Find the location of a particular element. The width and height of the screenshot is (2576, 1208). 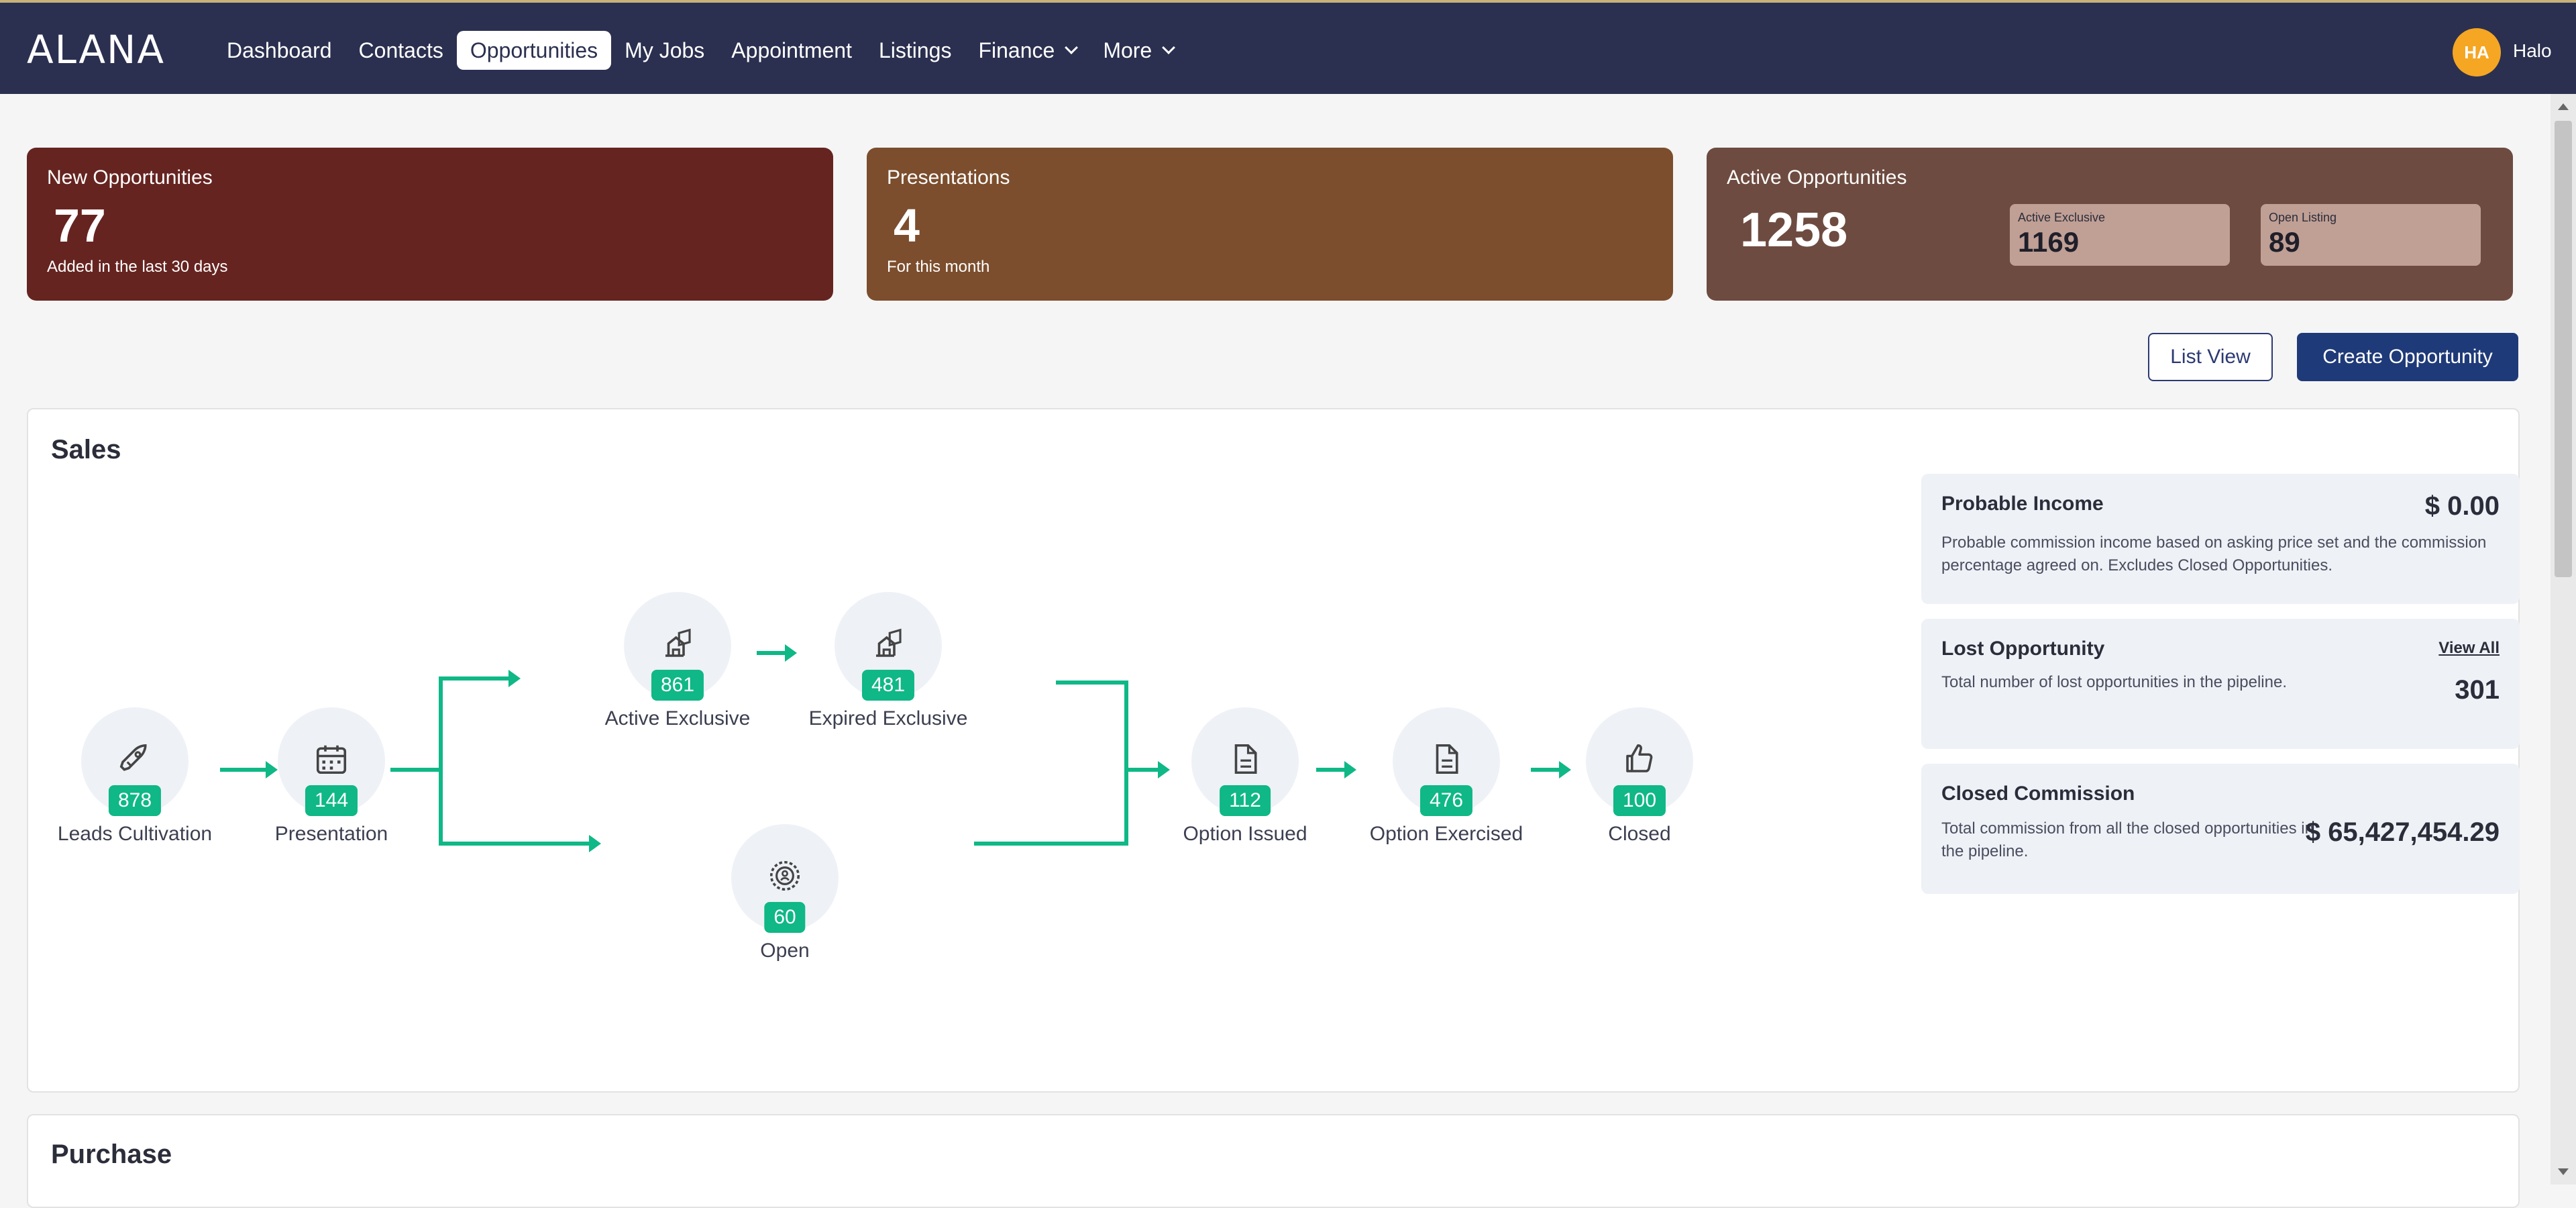

stage-option-exercised: 476 Option Exercised is located at coordinates (1446, 776).